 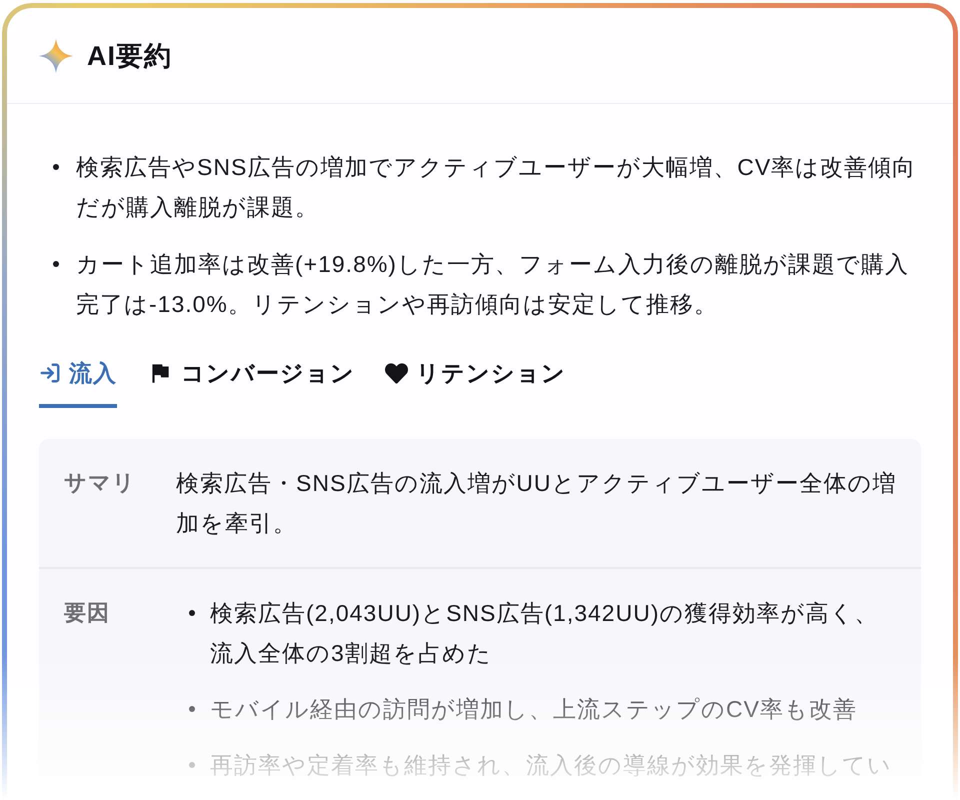 I want to click on card-title: AI要約, so click(x=129, y=56).